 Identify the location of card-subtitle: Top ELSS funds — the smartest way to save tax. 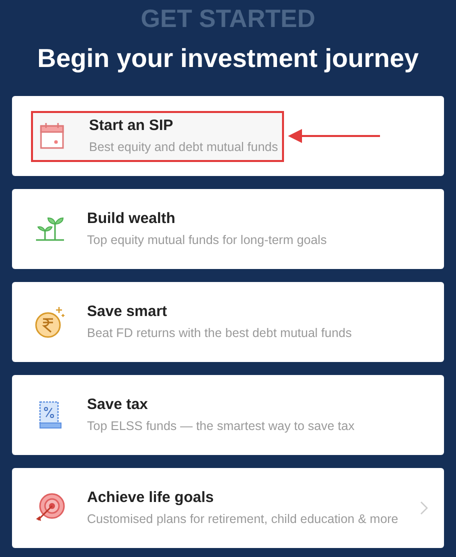
(220, 426).